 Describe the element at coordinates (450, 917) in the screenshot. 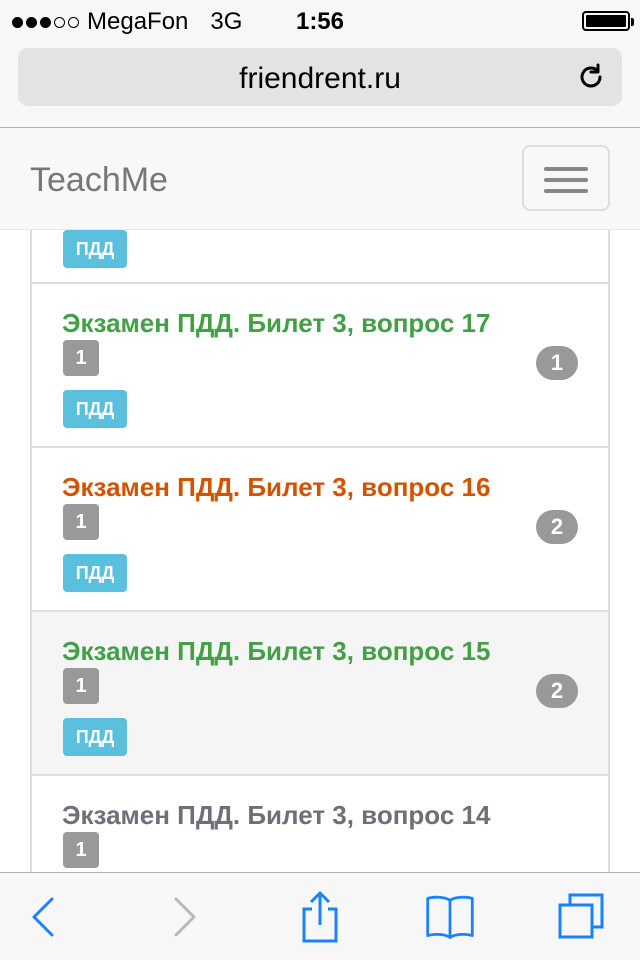

I see `bookmarks-icon` at that location.